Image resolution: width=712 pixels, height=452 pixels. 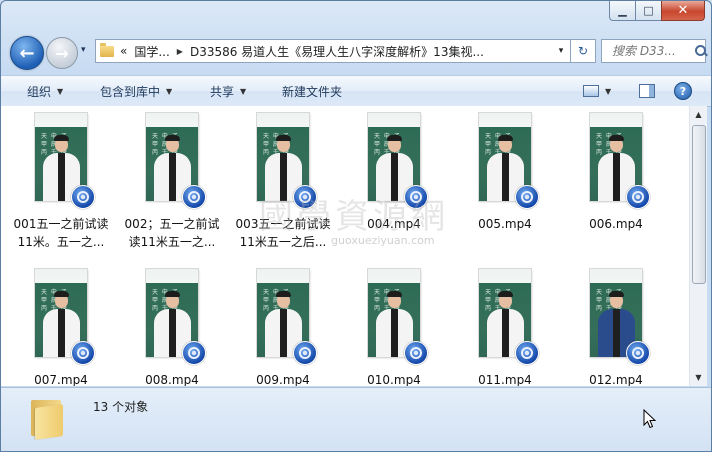 I want to click on breadcrumb-overflow: «, so click(x=123, y=51).